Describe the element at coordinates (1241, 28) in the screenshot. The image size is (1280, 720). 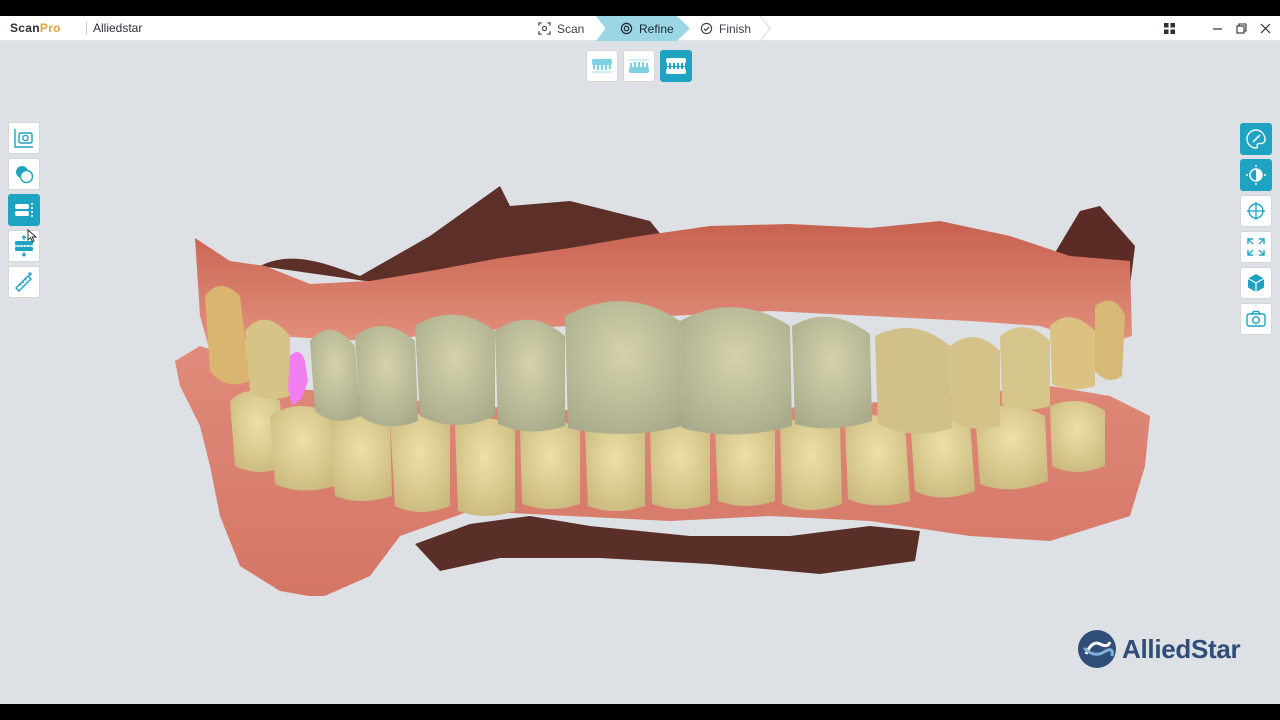
I see `restore-icon` at that location.